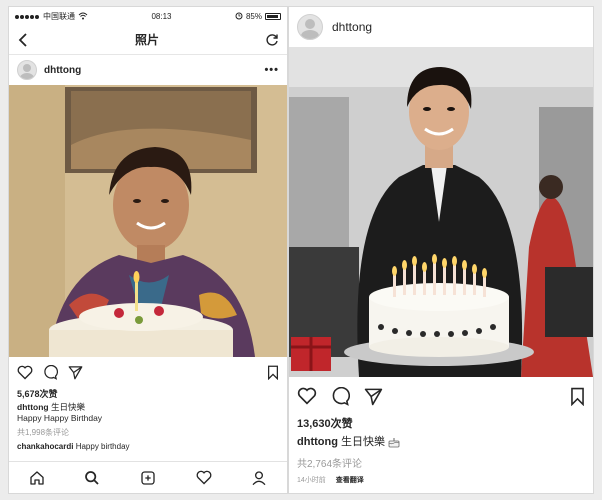 The width and height of the screenshot is (602, 500). What do you see at coordinates (441, 27) in the screenshot?
I see `post-header: dhttong` at bounding box center [441, 27].